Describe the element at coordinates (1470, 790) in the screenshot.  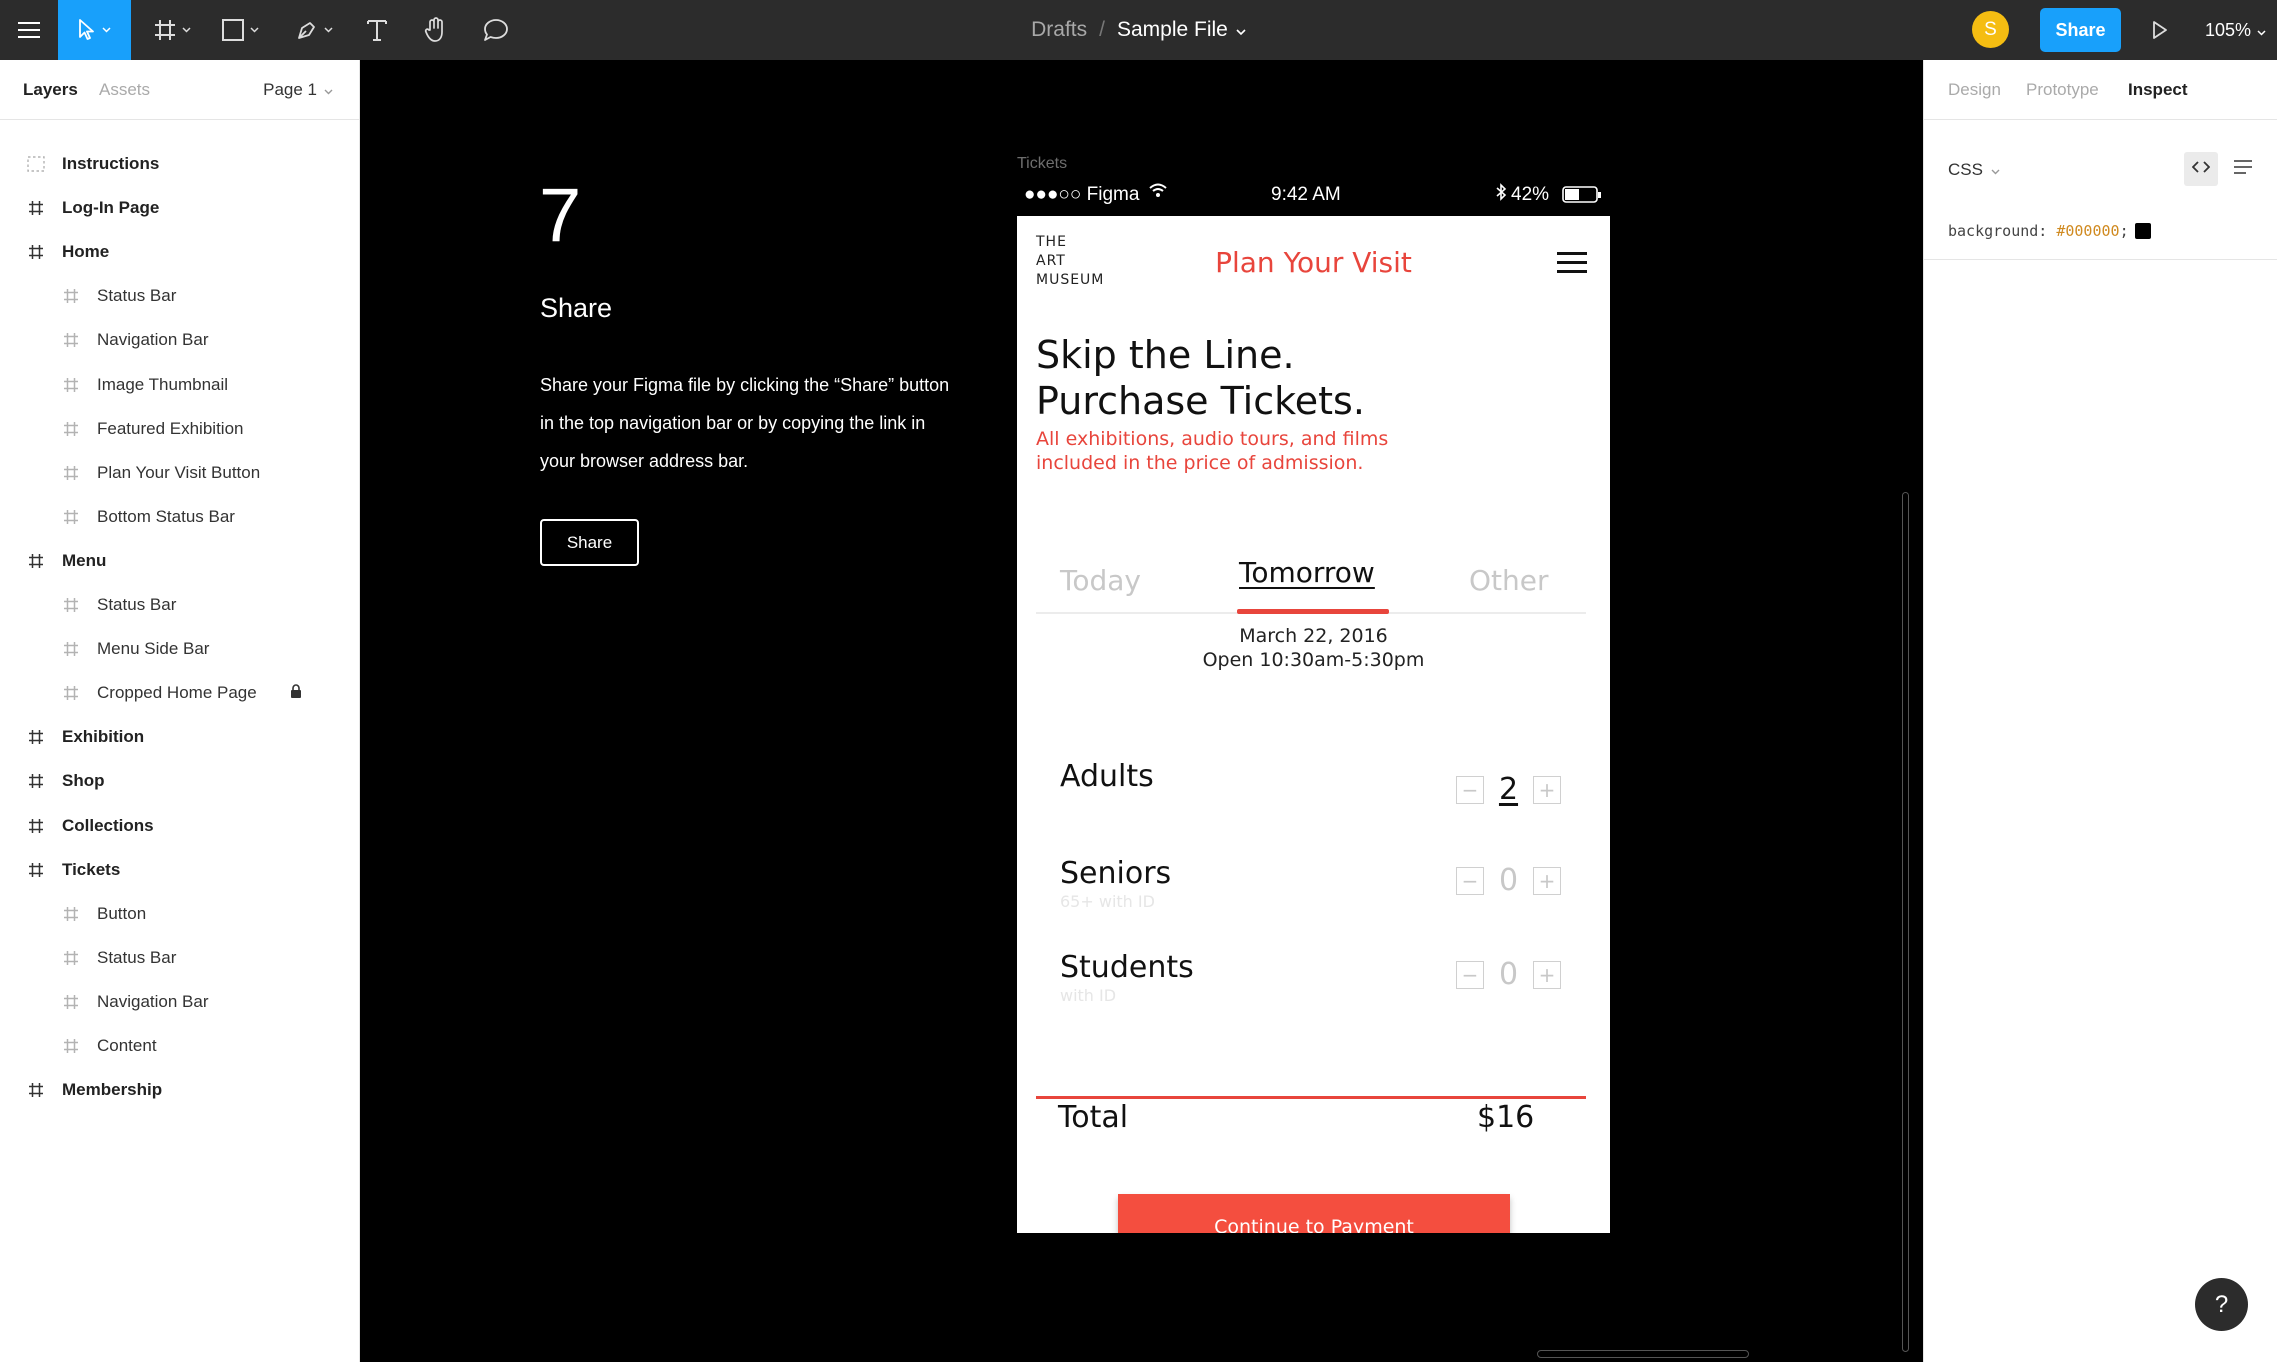
I see `adults-decrement-button: −` at that location.